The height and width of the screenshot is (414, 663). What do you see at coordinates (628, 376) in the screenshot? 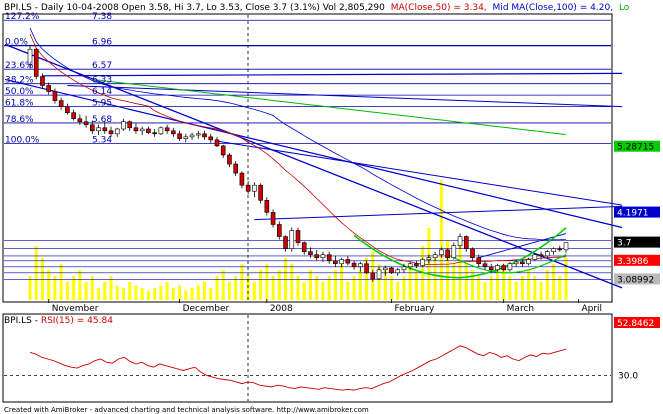
I see `rsi-tick-label: 30.0` at bounding box center [628, 376].